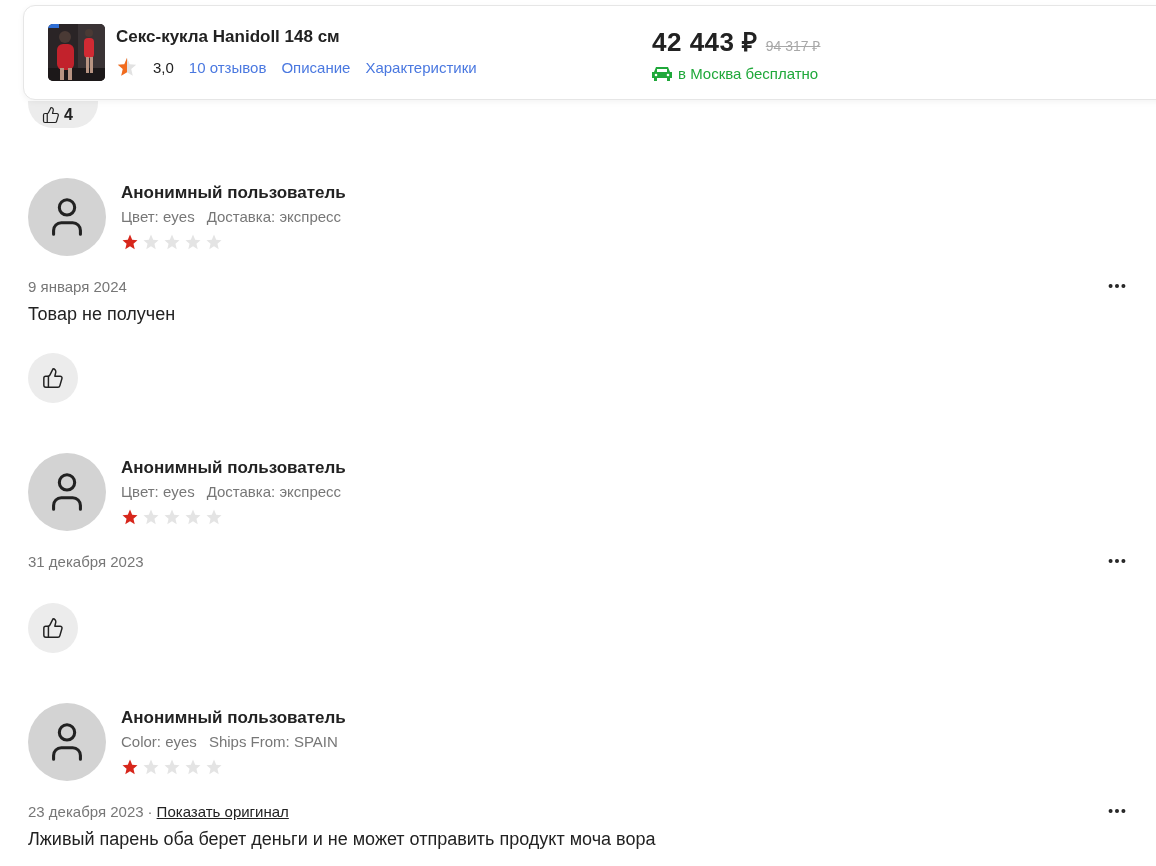 The height and width of the screenshot is (866, 1156). What do you see at coordinates (793, 46) in the screenshot?
I see `old-price: 94 317 ₽` at bounding box center [793, 46].